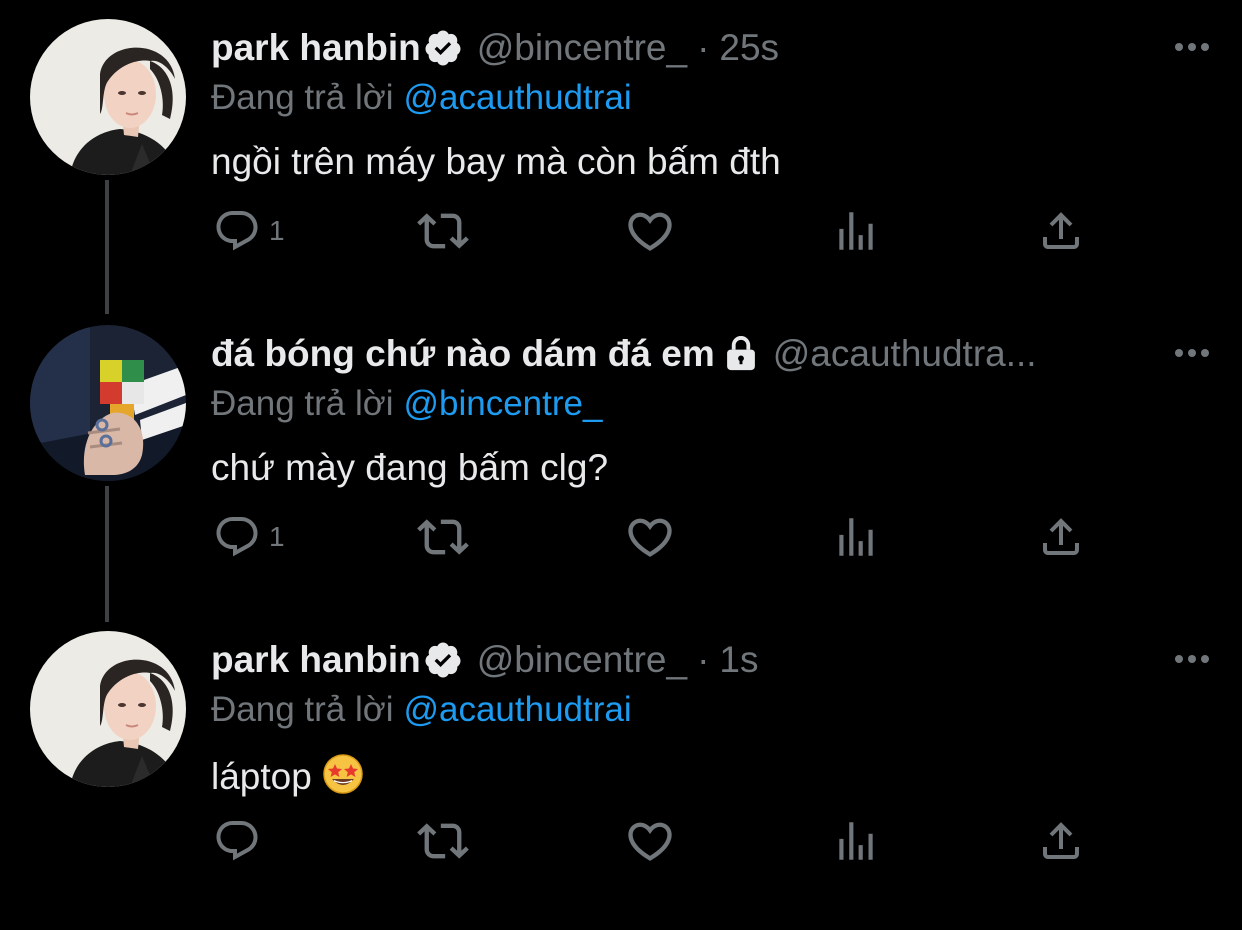  I want to click on tweet-text: láptop, so click(261, 776).